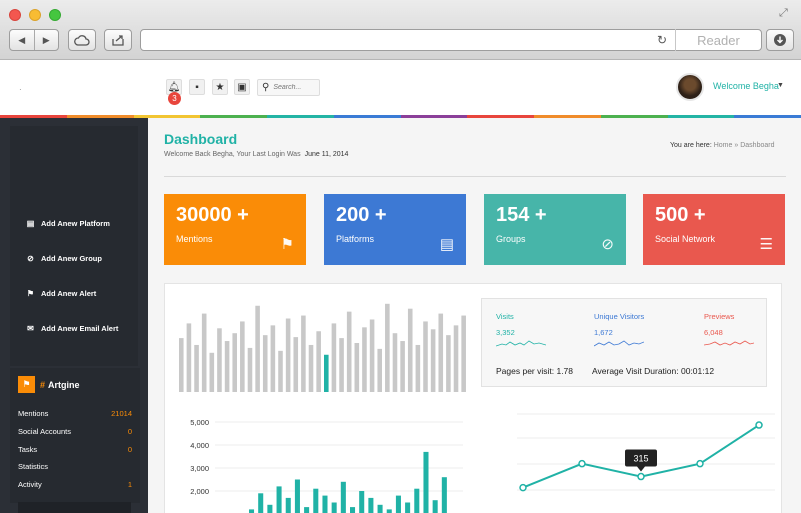  I want to click on stat-row-statistics: Statistics, so click(75, 466).